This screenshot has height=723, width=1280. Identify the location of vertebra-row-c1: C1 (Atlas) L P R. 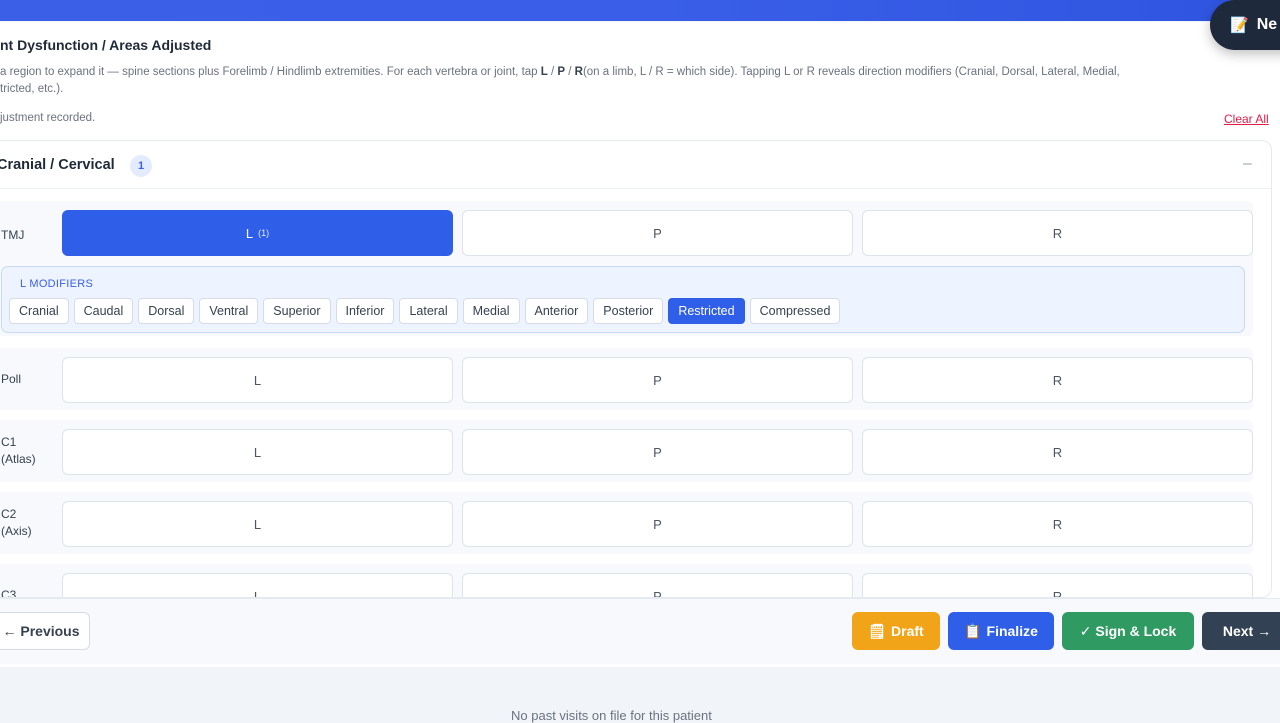
(626, 451).